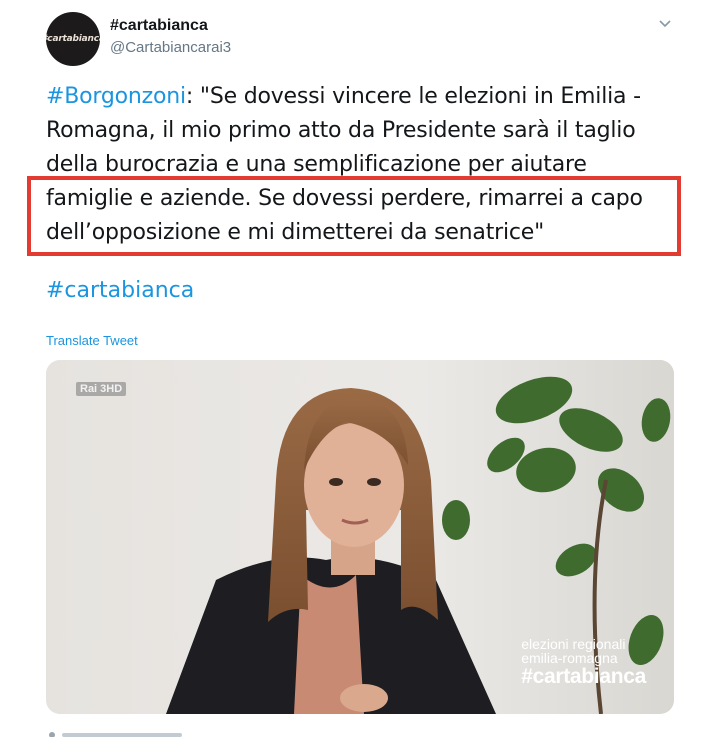 This screenshot has width=711, height=742. Describe the element at coordinates (569, 658) in the screenshot. I see `overlay-line-2: emilia-romagna` at that location.